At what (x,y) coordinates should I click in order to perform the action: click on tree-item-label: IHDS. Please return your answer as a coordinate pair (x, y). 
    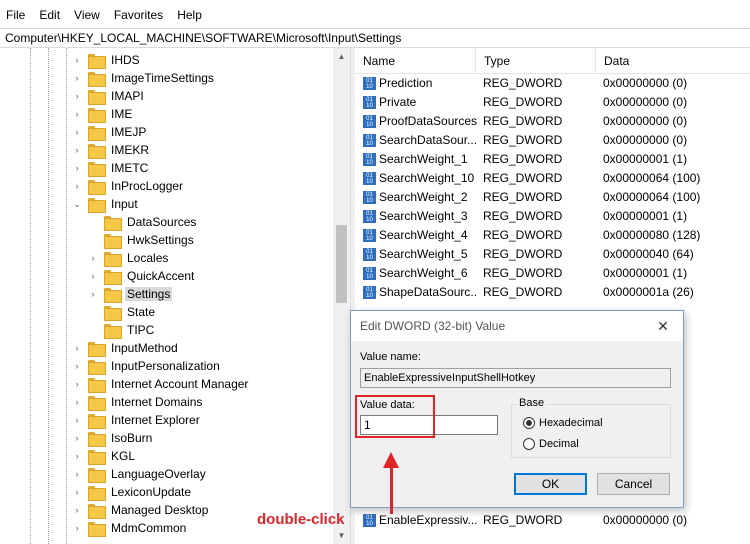
    Looking at the image, I should click on (125, 60).